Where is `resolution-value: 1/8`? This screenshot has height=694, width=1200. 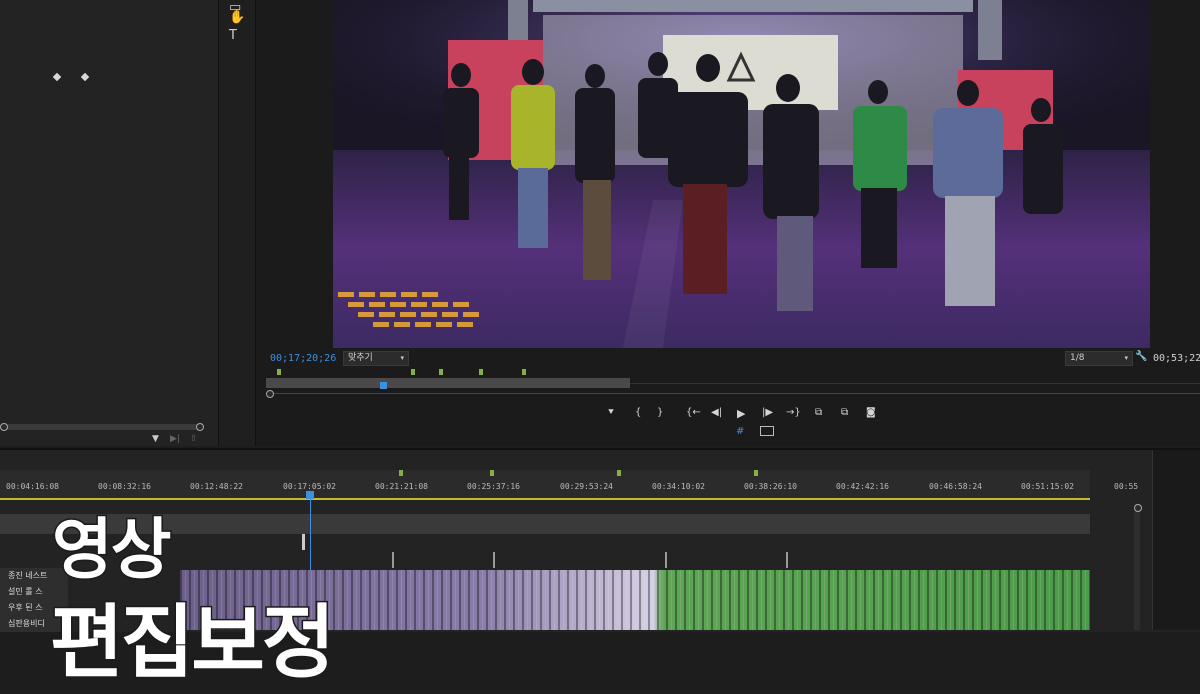 resolution-value: 1/8 is located at coordinates (1077, 358).